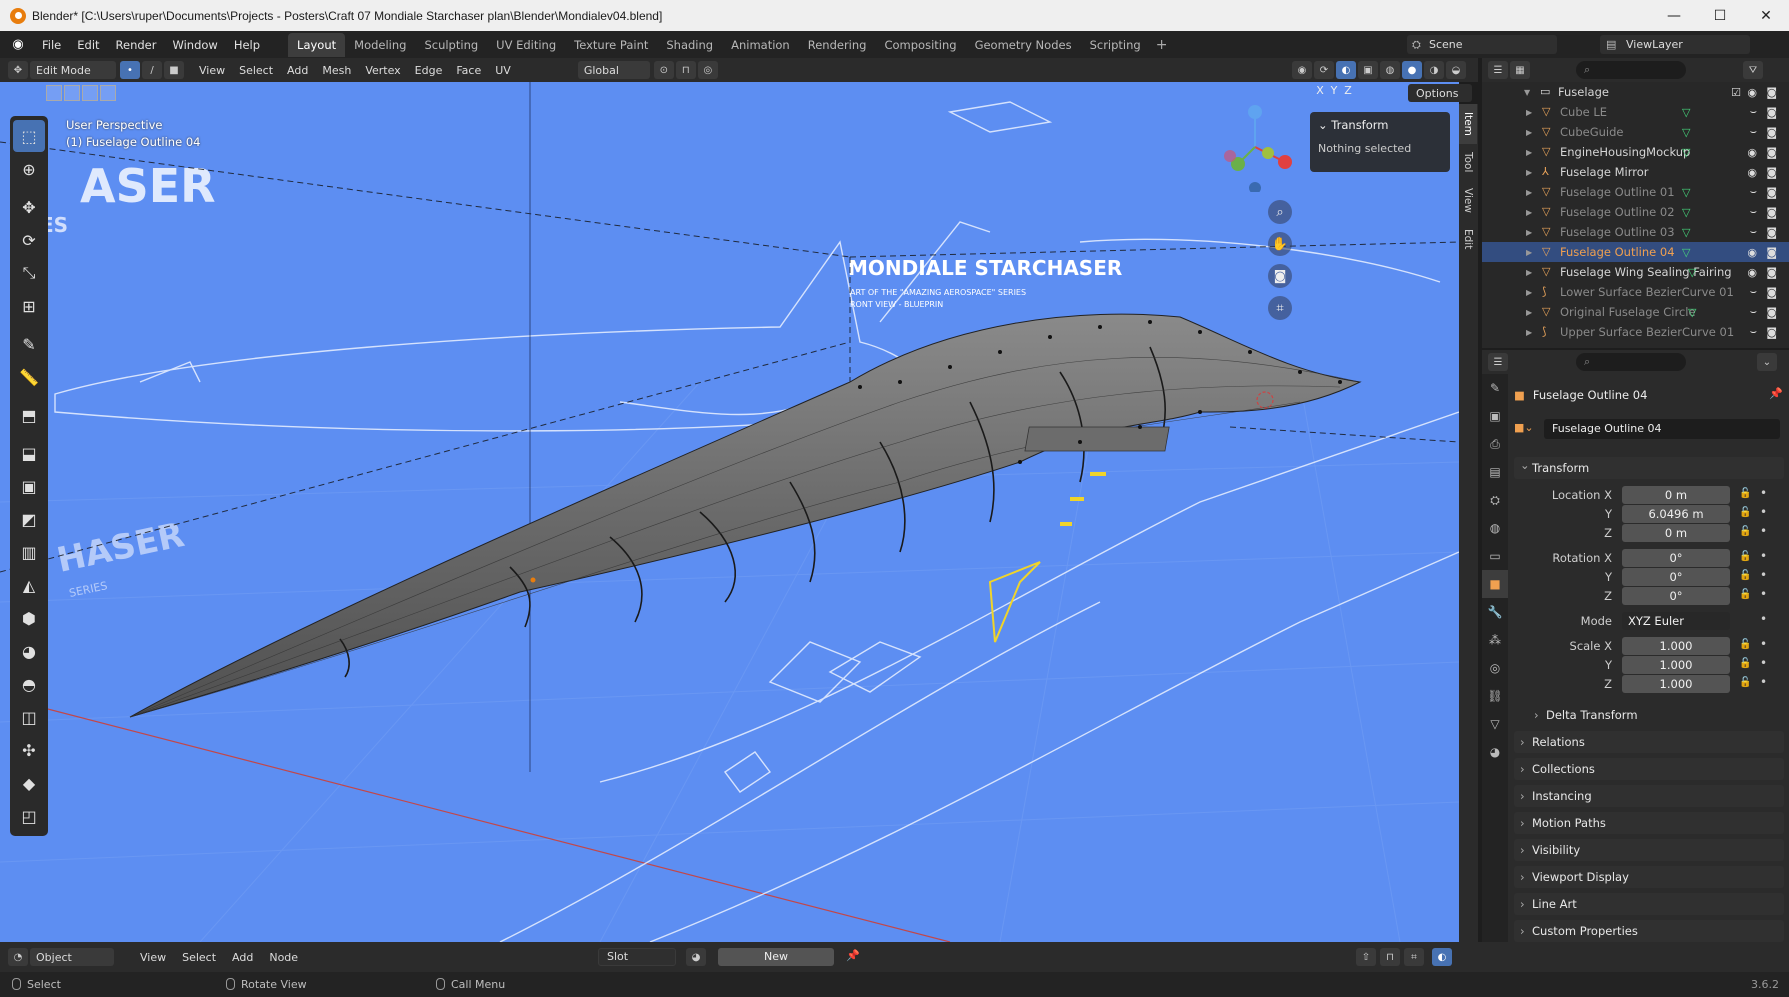 The image size is (1789, 997). Describe the element at coordinates (663, 70) in the screenshot. I see `pivot-icon: ⊙` at that location.